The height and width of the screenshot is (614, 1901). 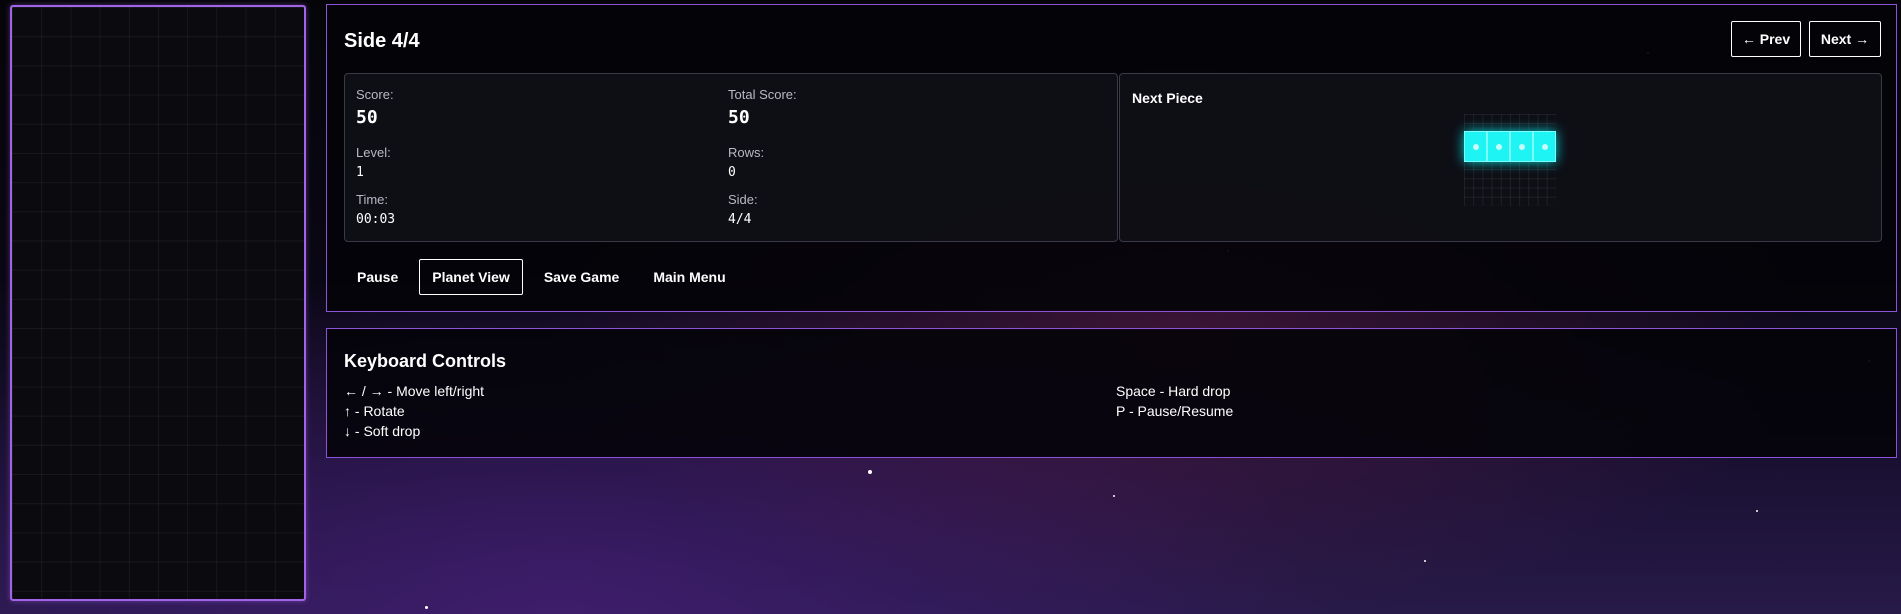 What do you see at coordinates (689, 277) in the screenshot?
I see `main-menu-button: Main Menu` at bounding box center [689, 277].